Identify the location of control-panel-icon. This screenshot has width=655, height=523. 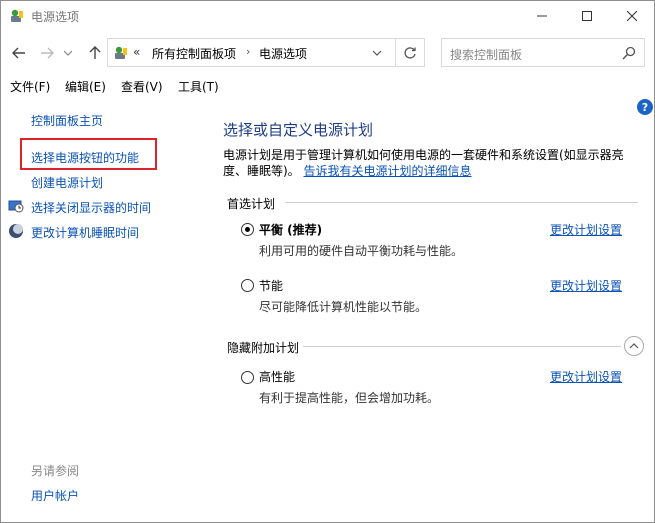
(121, 52).